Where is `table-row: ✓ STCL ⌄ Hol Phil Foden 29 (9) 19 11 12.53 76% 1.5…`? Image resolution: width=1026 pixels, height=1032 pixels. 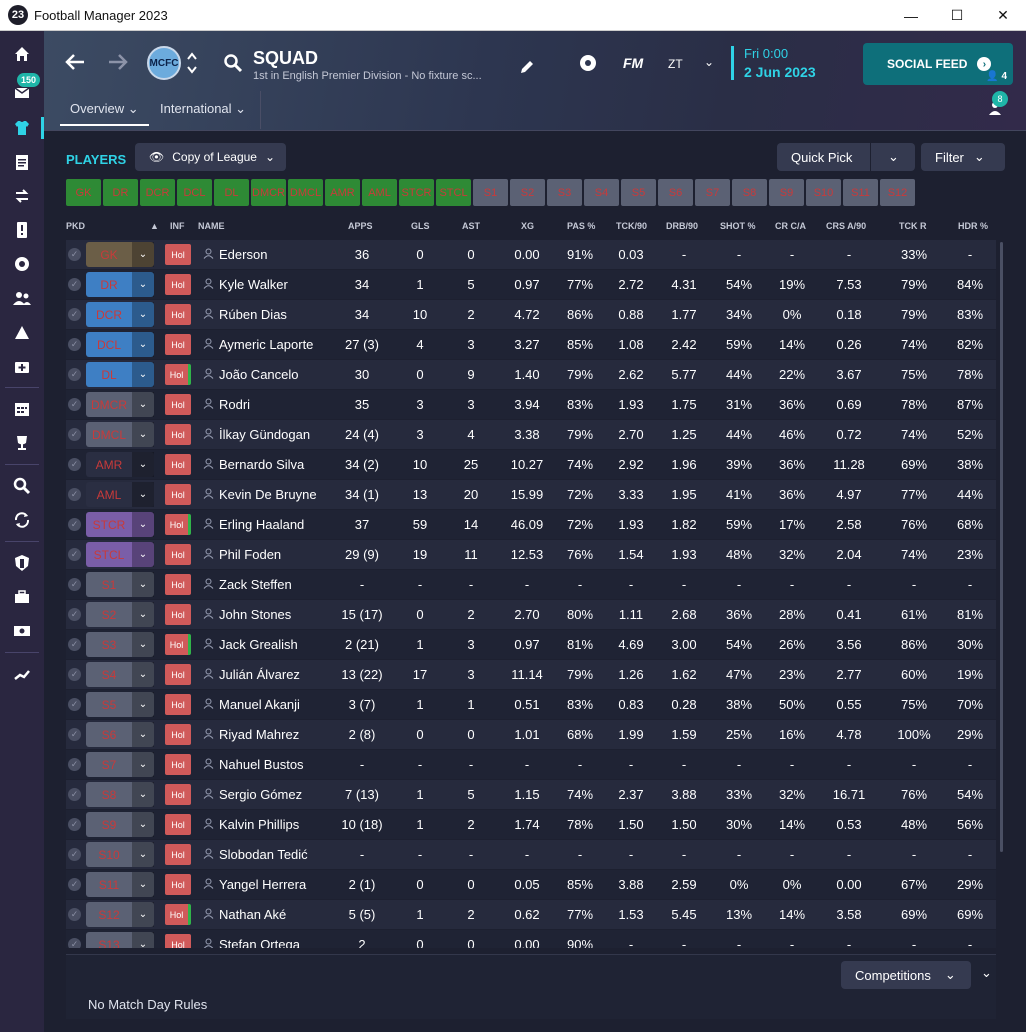 table-row: ✓ STCL ⌄ Hol Phil Foden 29 (9) 19 11 12.53 76% 1.5… is located at coordinates (531, 554).